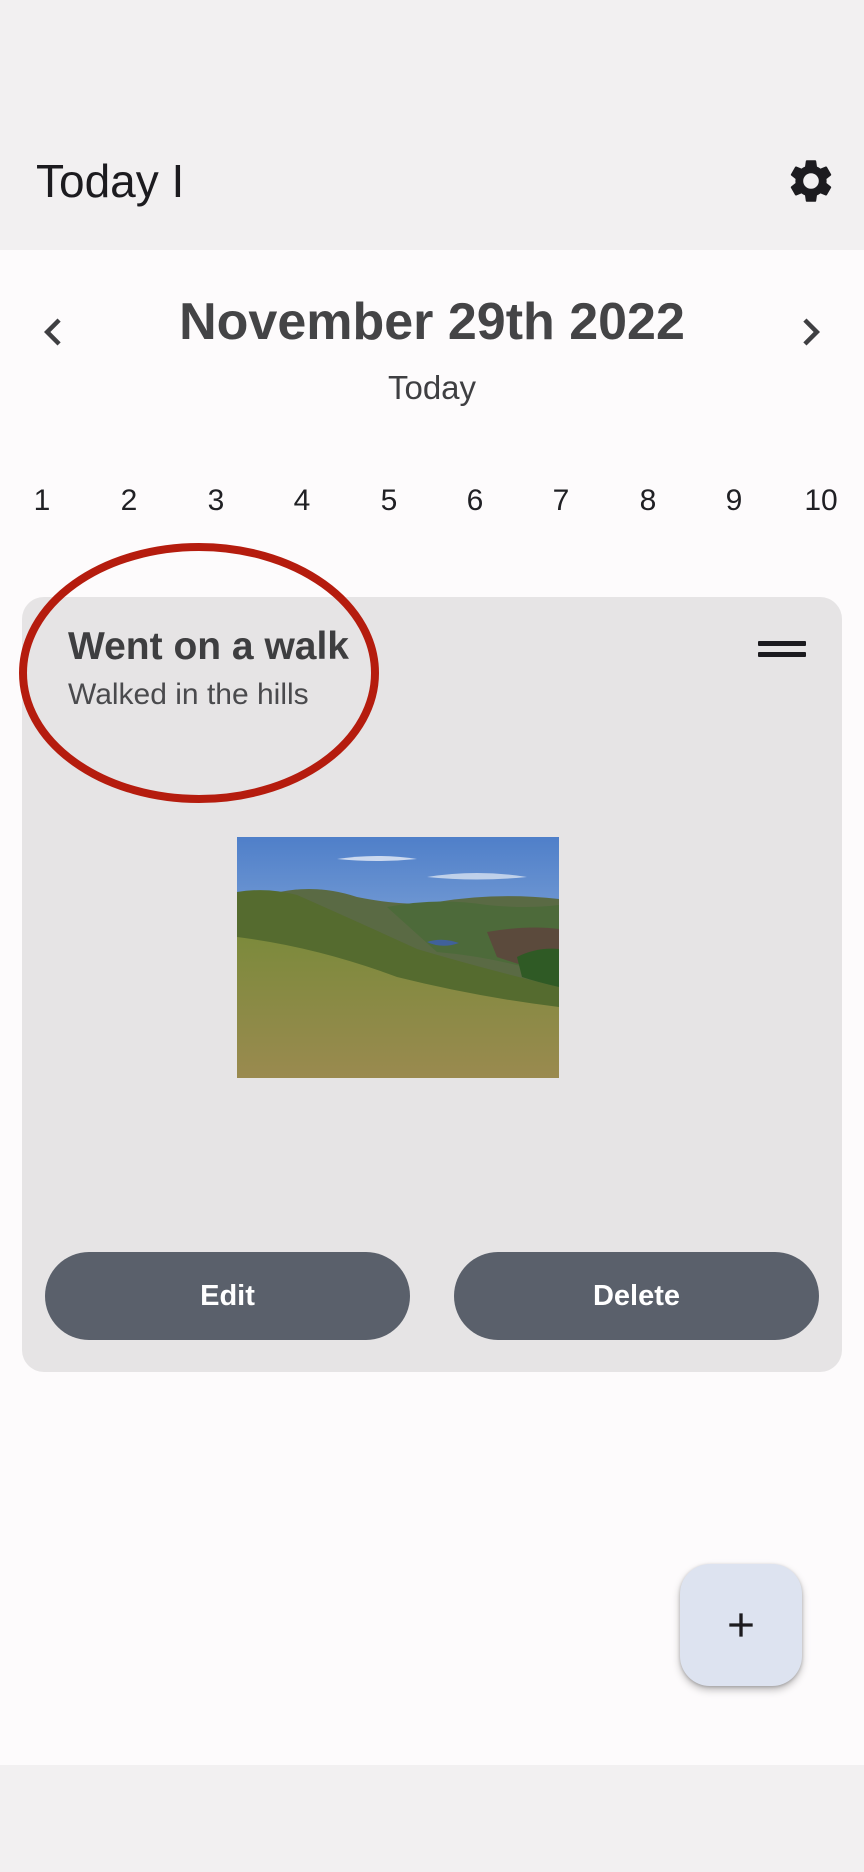  What do you see at coordinates (389, 501) in the screenshot?
I see `day-item: 5` at bounding box center [389, 501].